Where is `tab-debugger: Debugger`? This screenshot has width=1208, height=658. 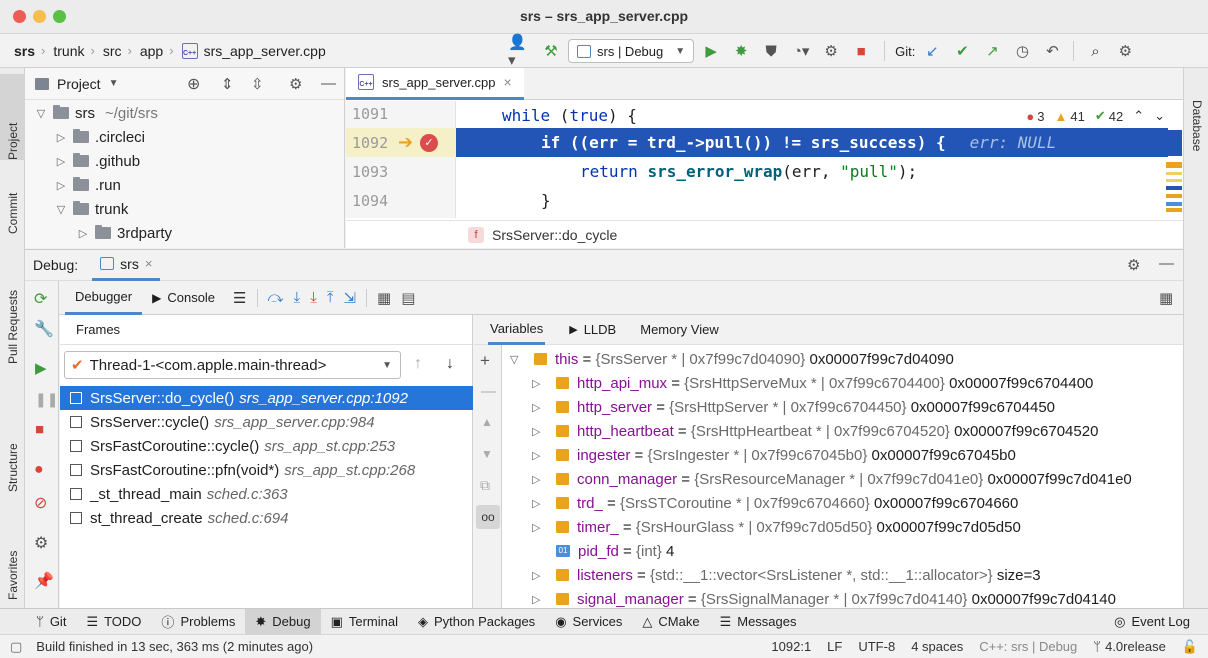
tab-debugger: Debugger is located at coordinates (104, 298).